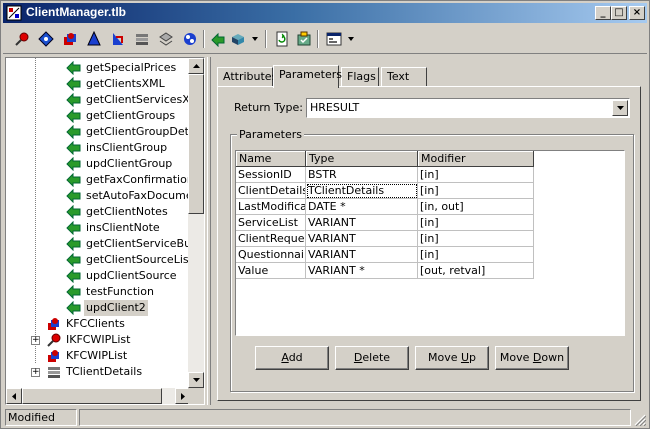 This screenshot has height=429, width=650. Describe the element at coordinates (271, 223) in the screenshot. I see `grid-cell: ServiceList` at that location.